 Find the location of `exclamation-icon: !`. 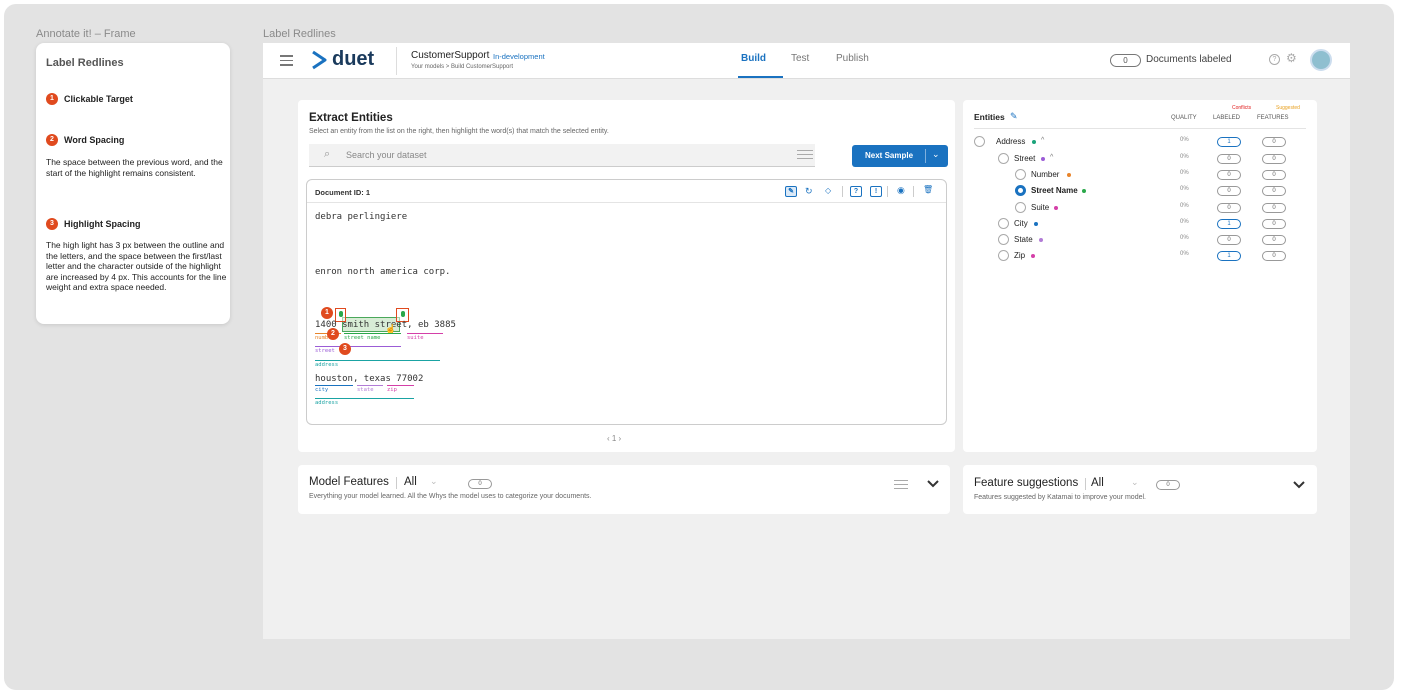

exclamation-icon: ! is located at coordinates (876, 191).